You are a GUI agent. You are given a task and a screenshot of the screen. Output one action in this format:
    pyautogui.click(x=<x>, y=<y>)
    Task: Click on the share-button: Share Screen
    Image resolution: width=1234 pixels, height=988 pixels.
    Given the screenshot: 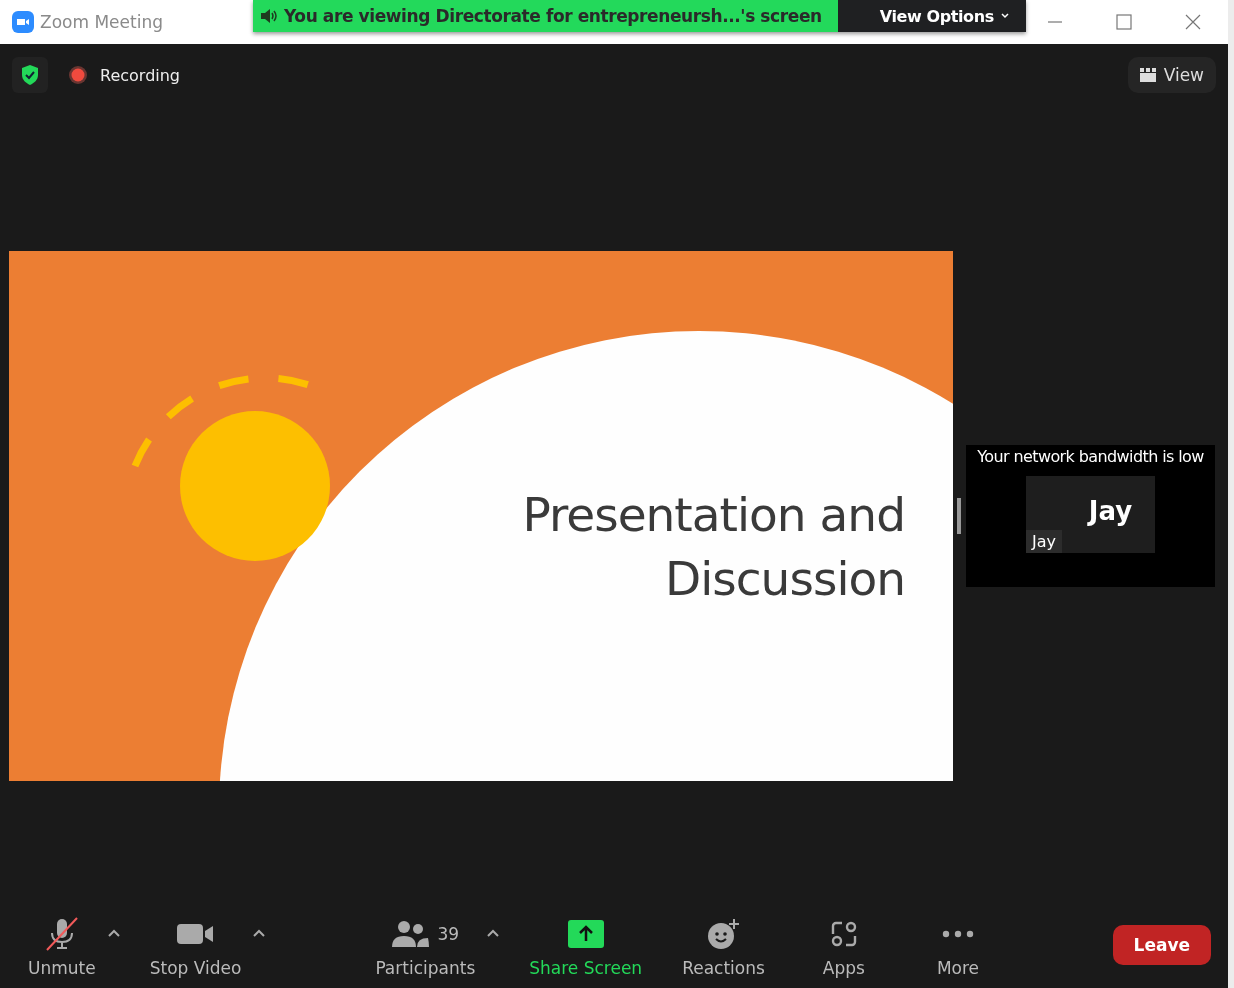 What is the action you would take?
    pyautogui.click(x=586, y=946)
    